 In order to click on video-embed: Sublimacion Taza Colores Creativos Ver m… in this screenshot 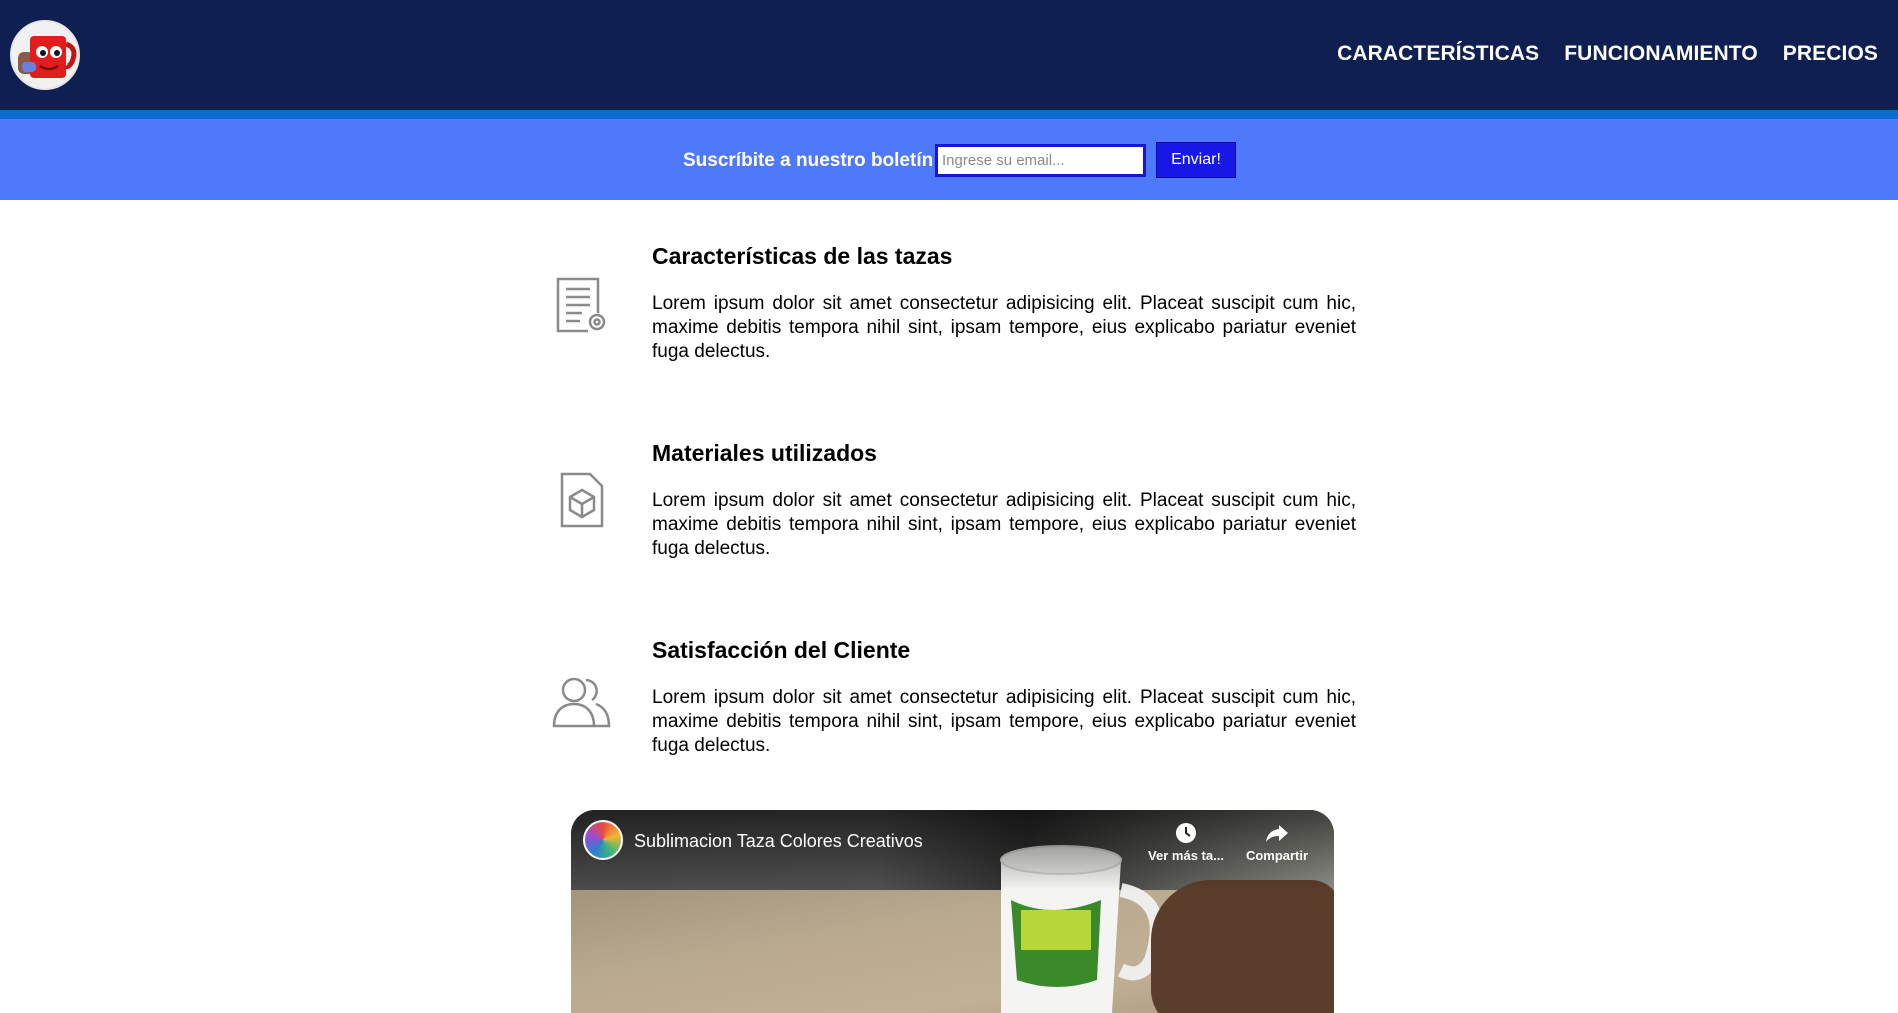, I will do `click(952, 911)`.